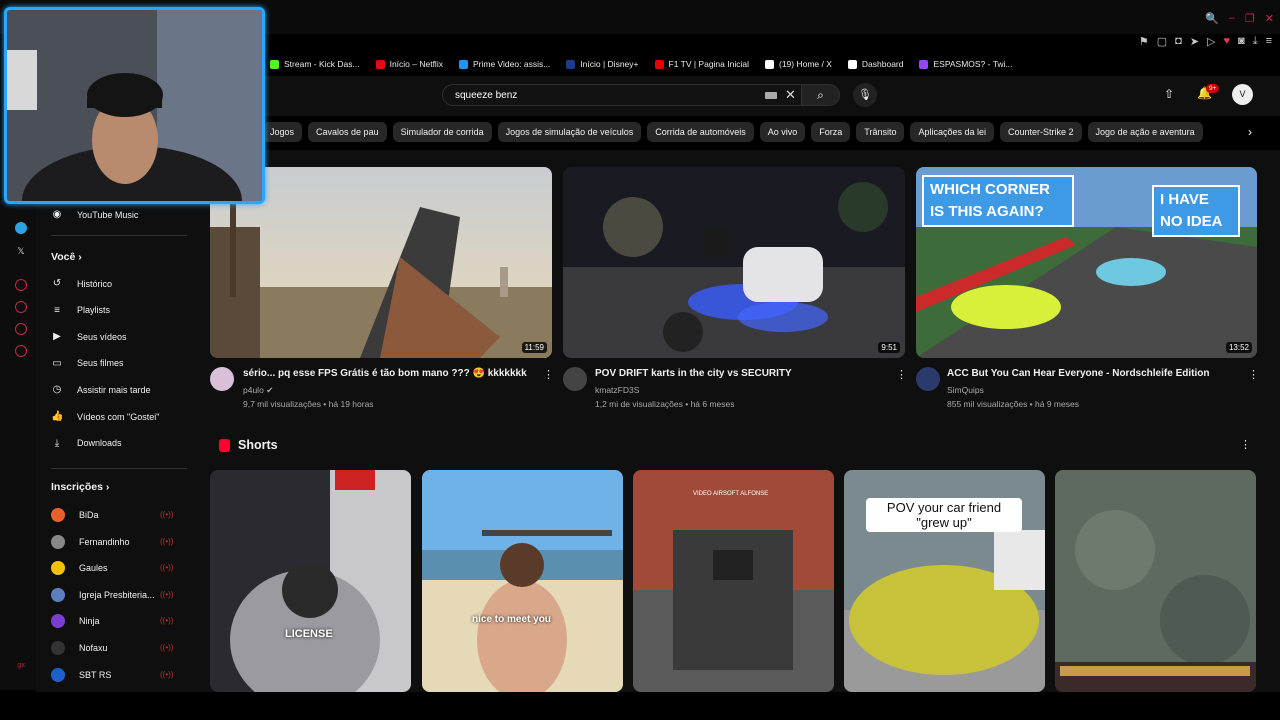 Image resolution: width=1280 pixels, height=720 pixels. Describe the element at coordinates (21, 351) in the screenshot. I see `settings-icon` at that location.